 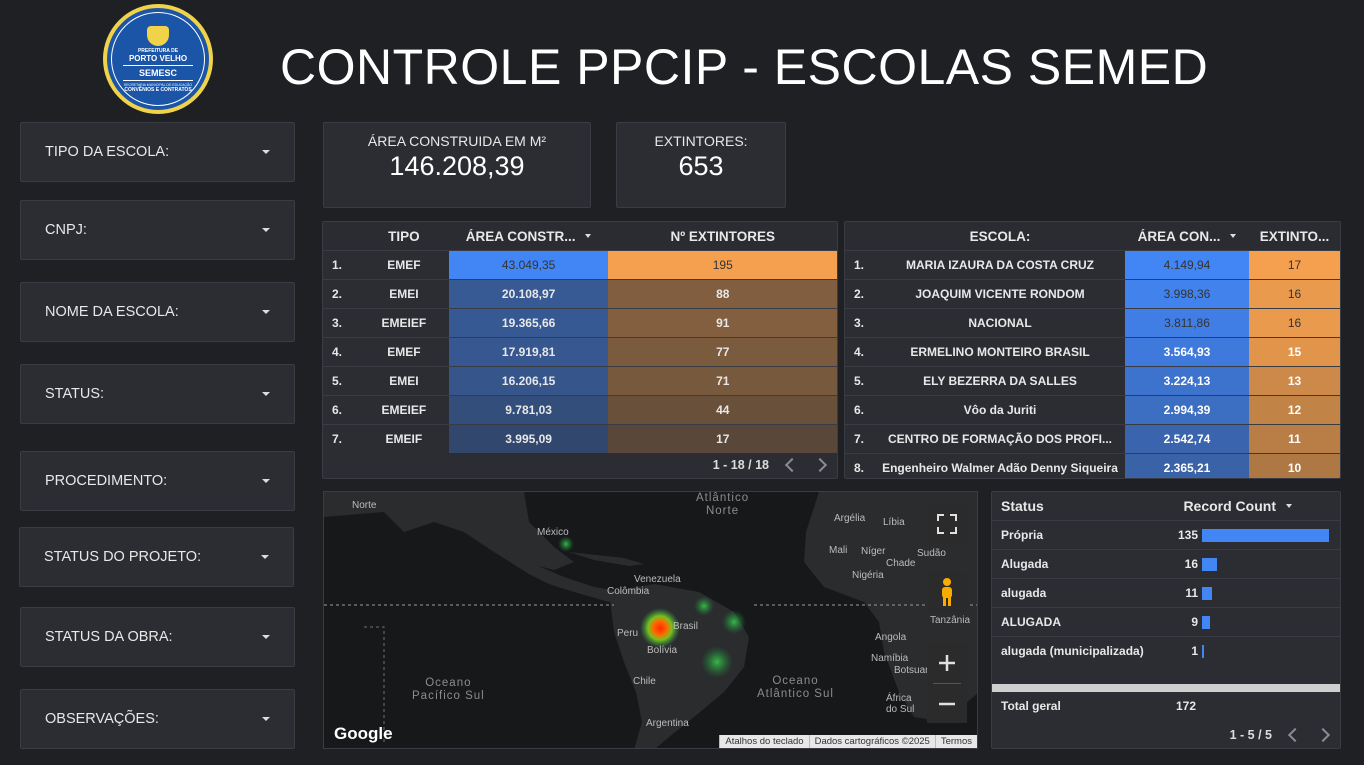 What do you see at coordinates (337, 294) in the screenshot?
I see `row-index: 2.` at bounding box center [337, 294].